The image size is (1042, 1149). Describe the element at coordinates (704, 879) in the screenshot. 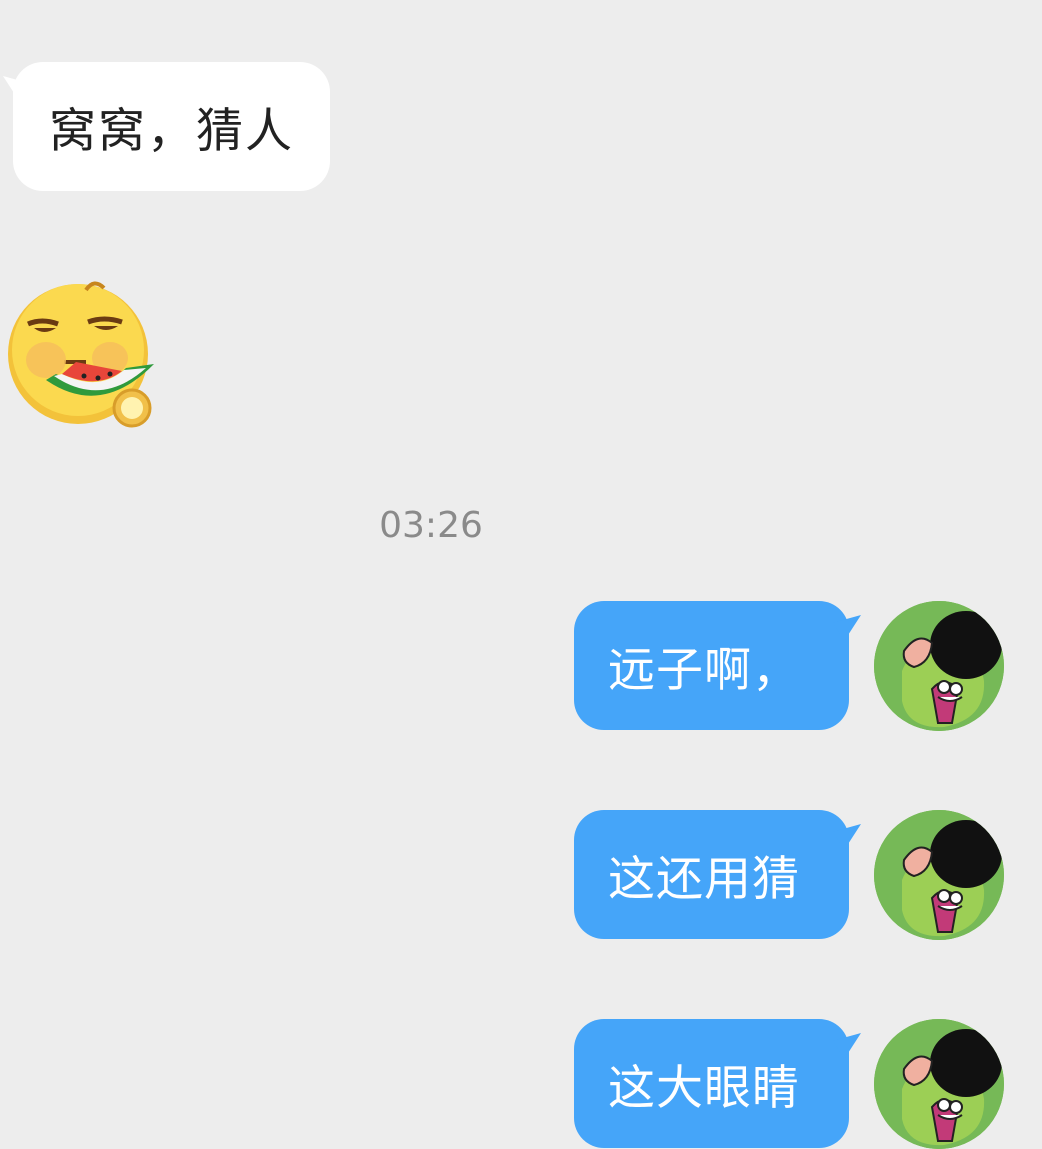

I see `message-text: 这还用猜` at that location.